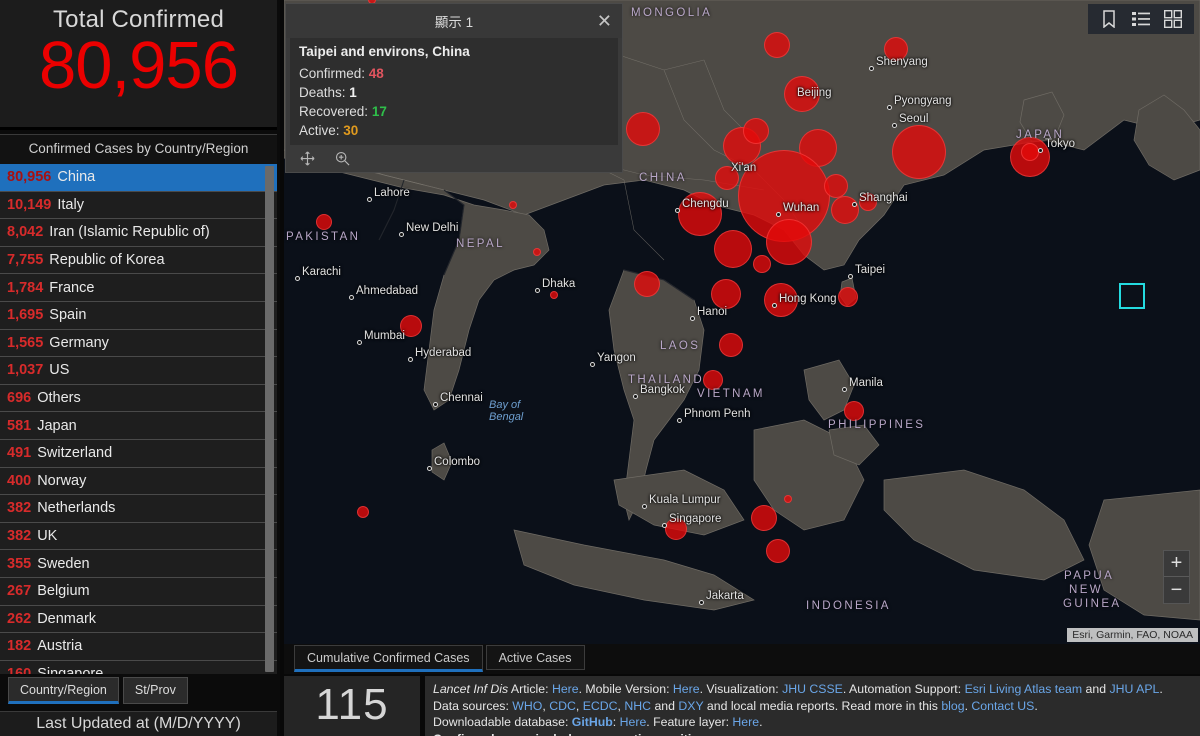 The width and height of the screenshot is (1200, 736). What do you see at coordinates (63, 690) in the screenshot?
I see `scope-tab-country-region: Country/Region` at bounding box center [63, 690].